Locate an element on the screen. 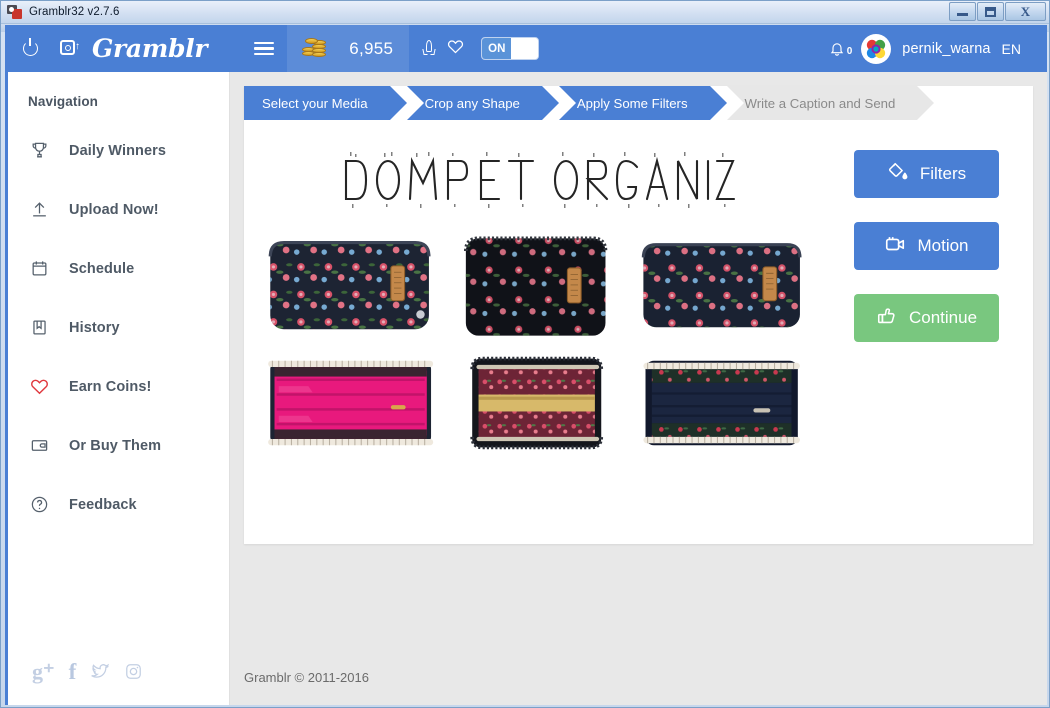  status-toggle: ON is located at coordinates (510, 48).